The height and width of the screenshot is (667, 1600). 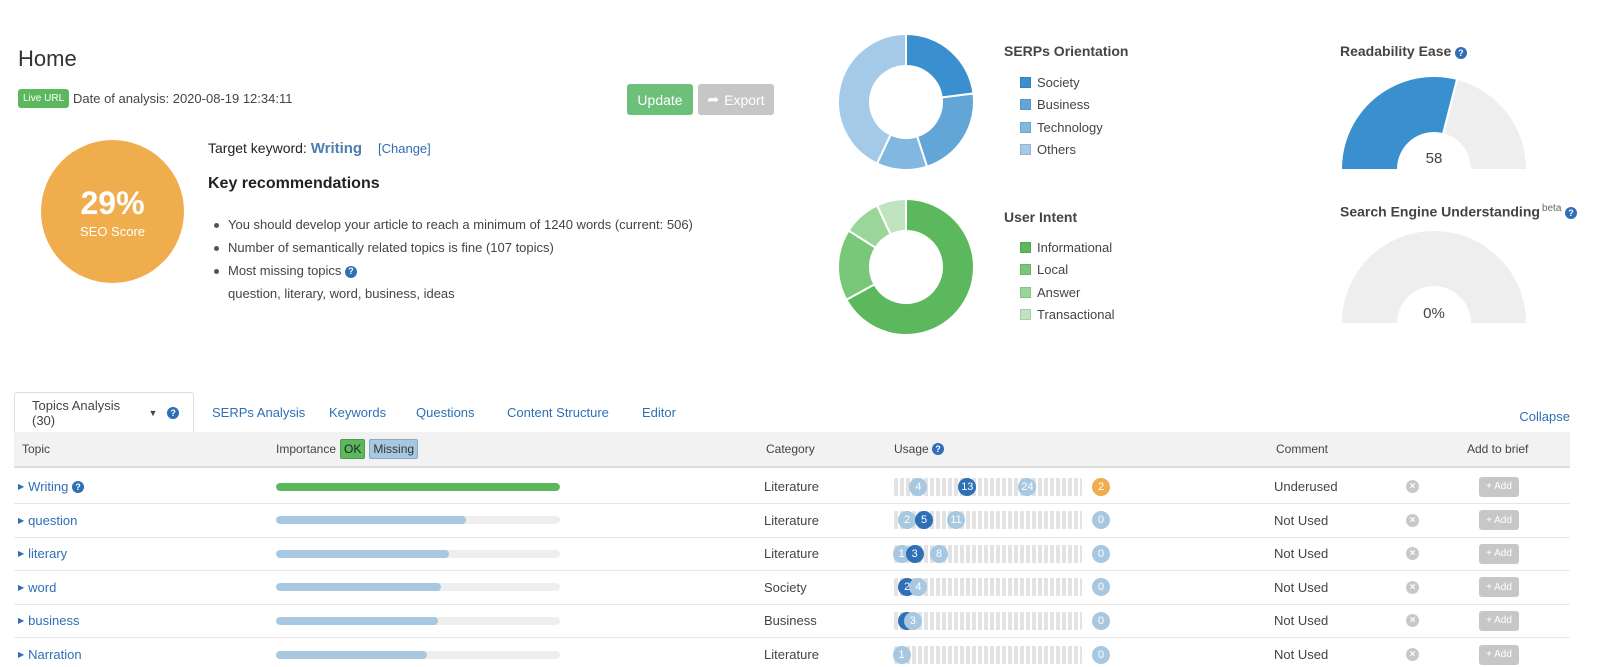 I want to click on remove-cell: ×, so click(x=1412, y=587).